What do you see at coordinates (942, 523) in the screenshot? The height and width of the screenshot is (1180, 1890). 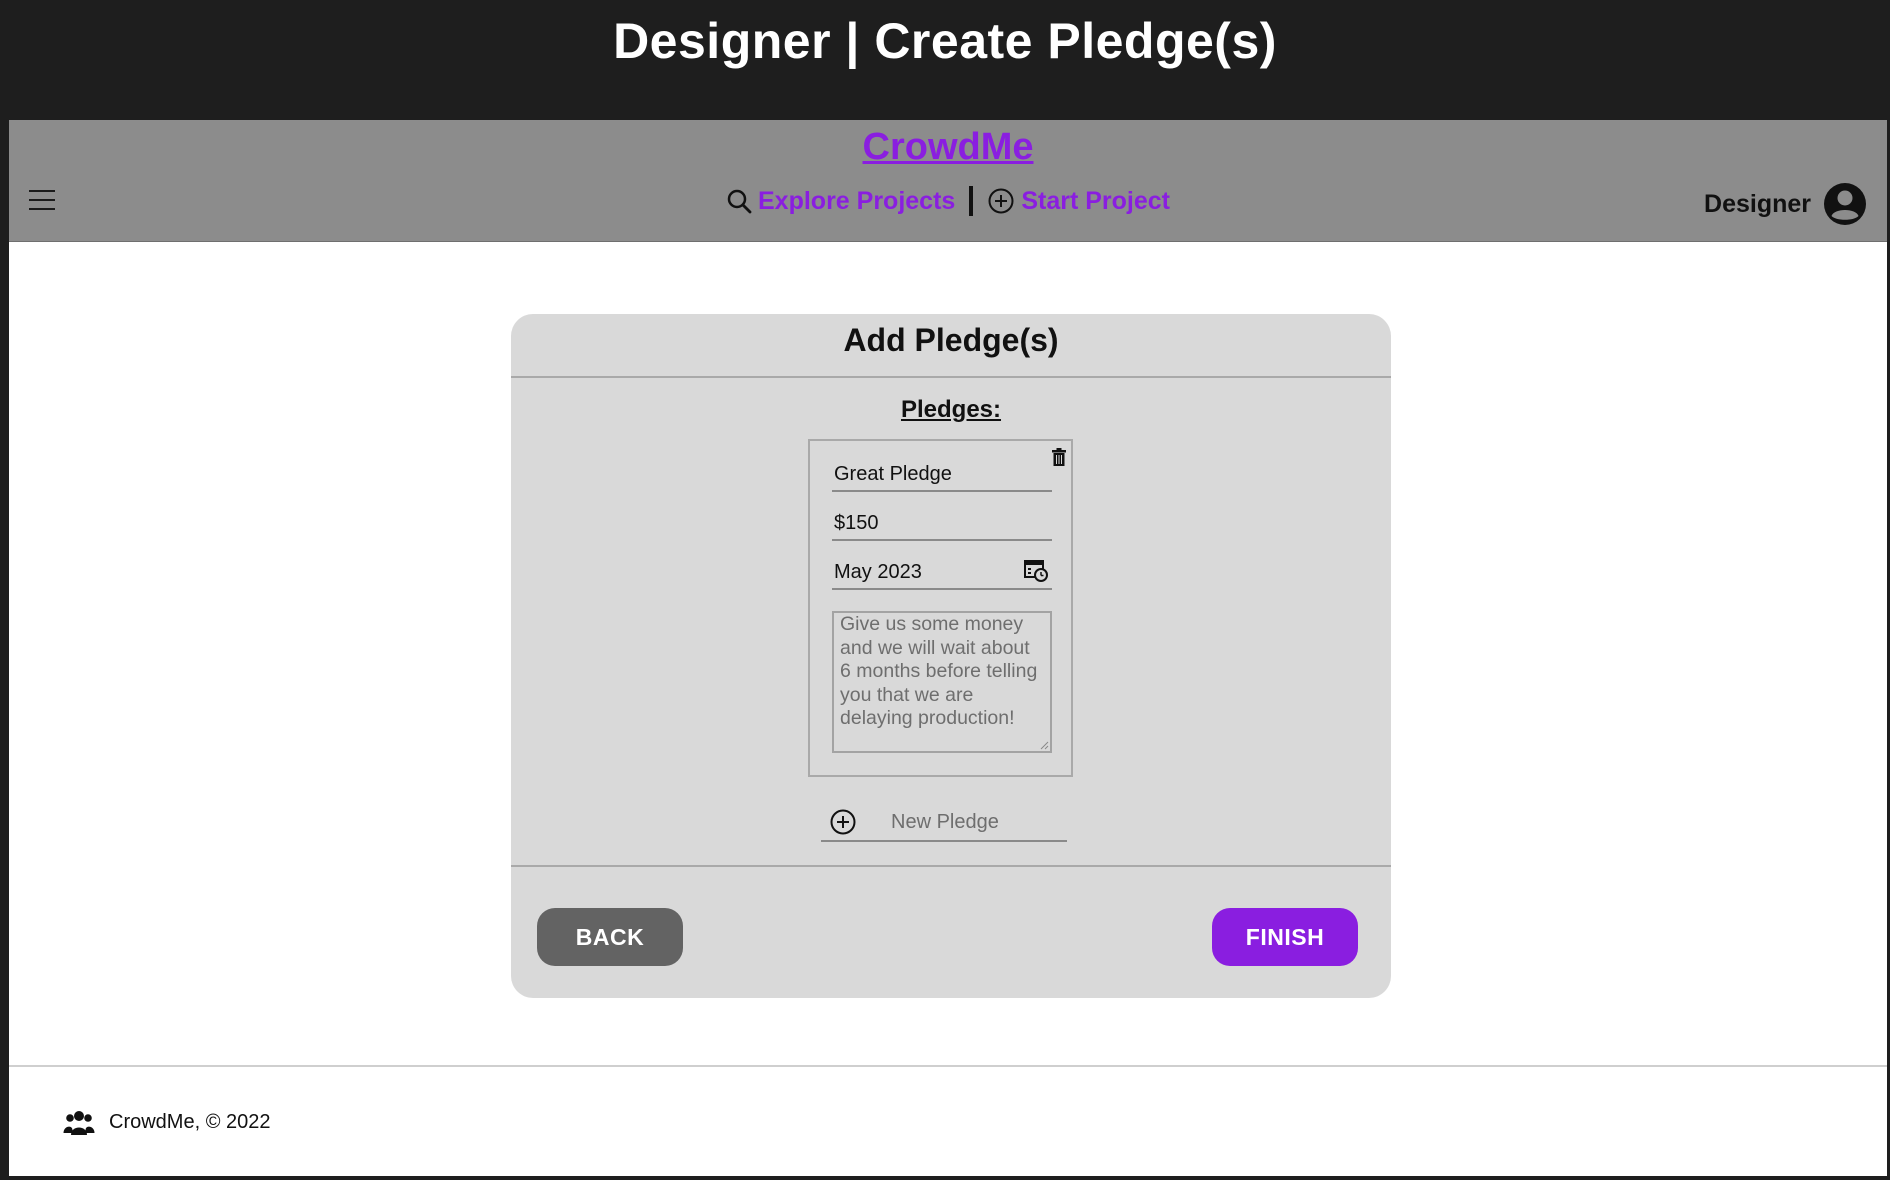 I see `pledge-amount-field: $150` at bounding box center [942, 523].